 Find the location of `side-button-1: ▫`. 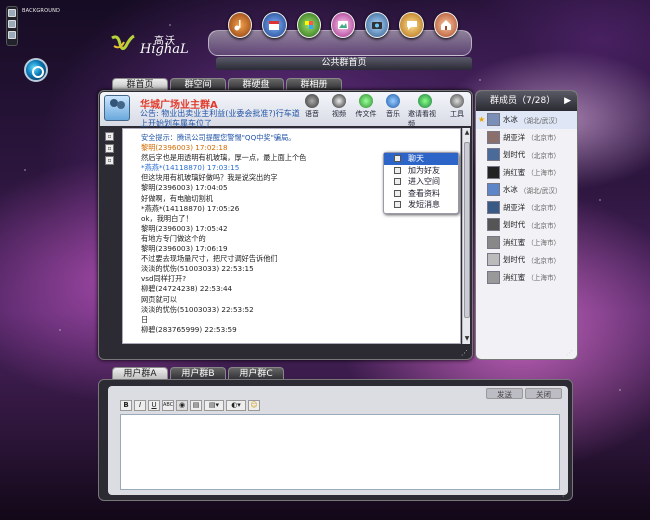

side-button-1: ▫ is located at coordinates (109, 136).